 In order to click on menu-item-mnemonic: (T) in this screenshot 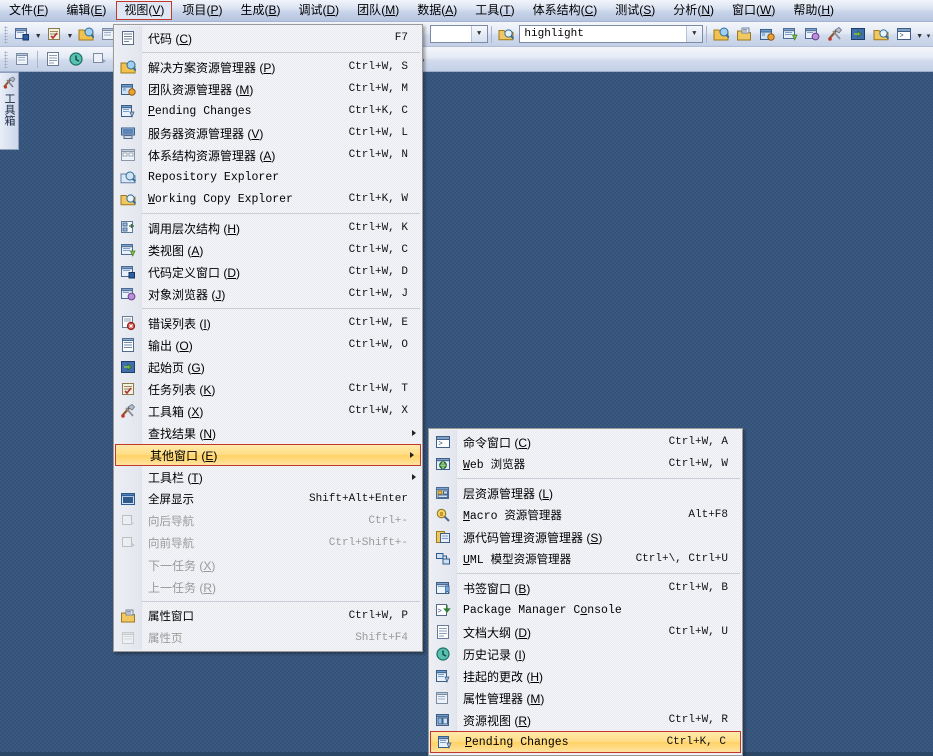, I will do `click(193, 477)`.